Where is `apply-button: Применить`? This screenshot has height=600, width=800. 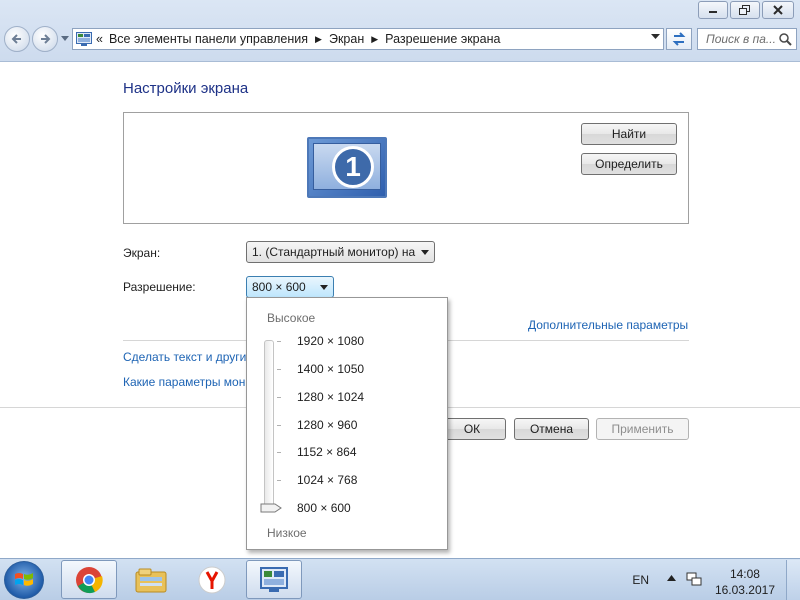
apply-button: Применить is located at coordinates (642, 429).